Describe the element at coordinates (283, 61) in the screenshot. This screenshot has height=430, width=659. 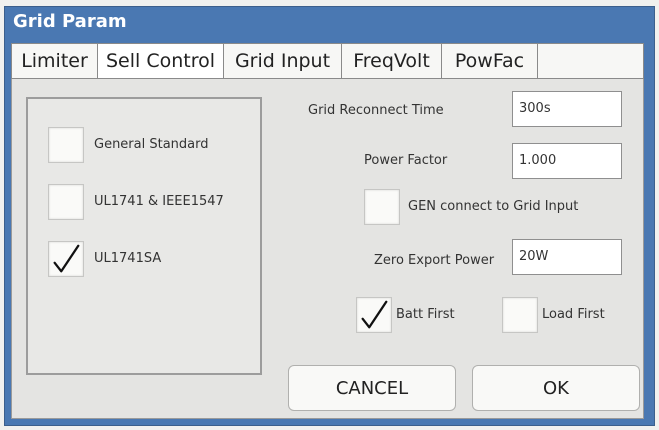
I see `tab-grid-input: Grid Input` at that location.